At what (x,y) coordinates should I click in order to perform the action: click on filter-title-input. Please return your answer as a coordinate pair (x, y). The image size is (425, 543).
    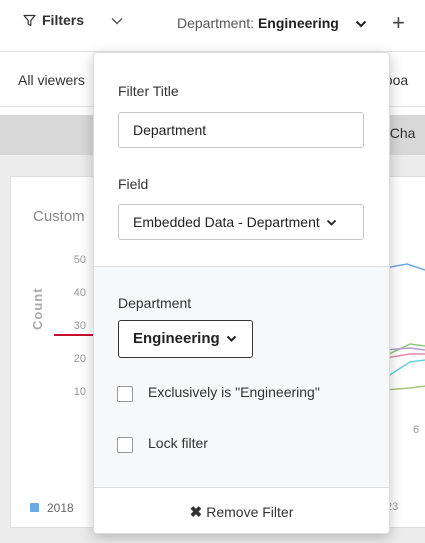
    Looking at the image, I should click on (241, 130).